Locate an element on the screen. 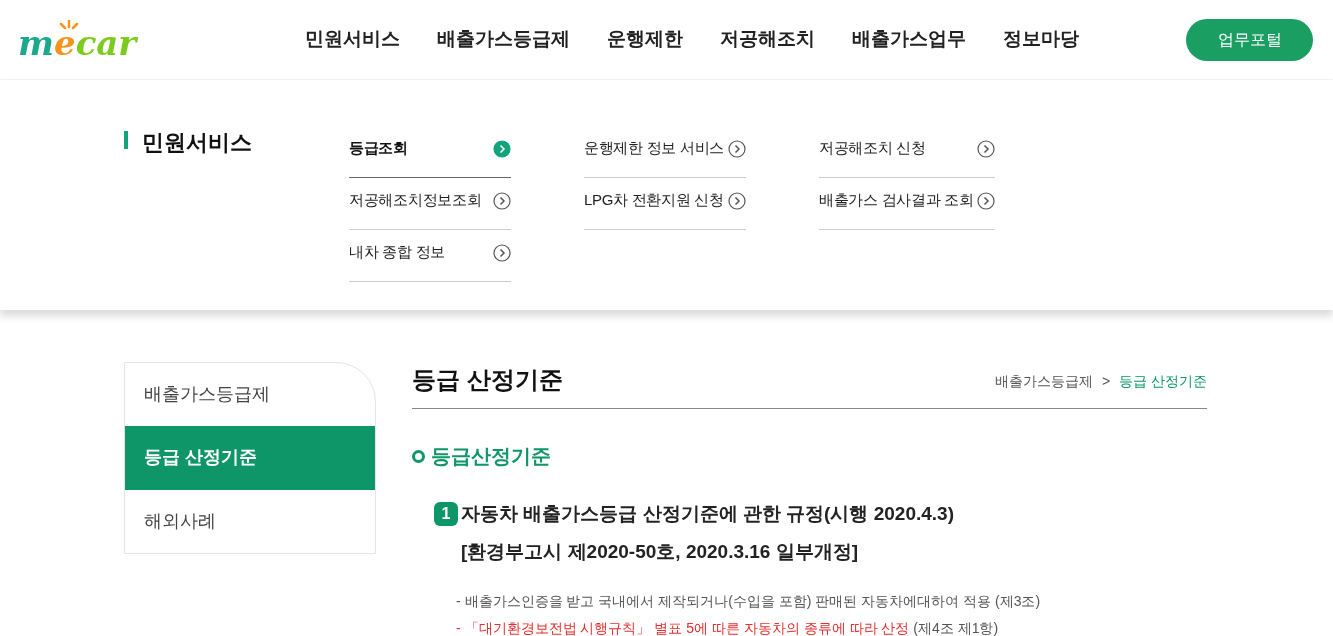  sun-rays-icon is located at coordinates (69, 25).